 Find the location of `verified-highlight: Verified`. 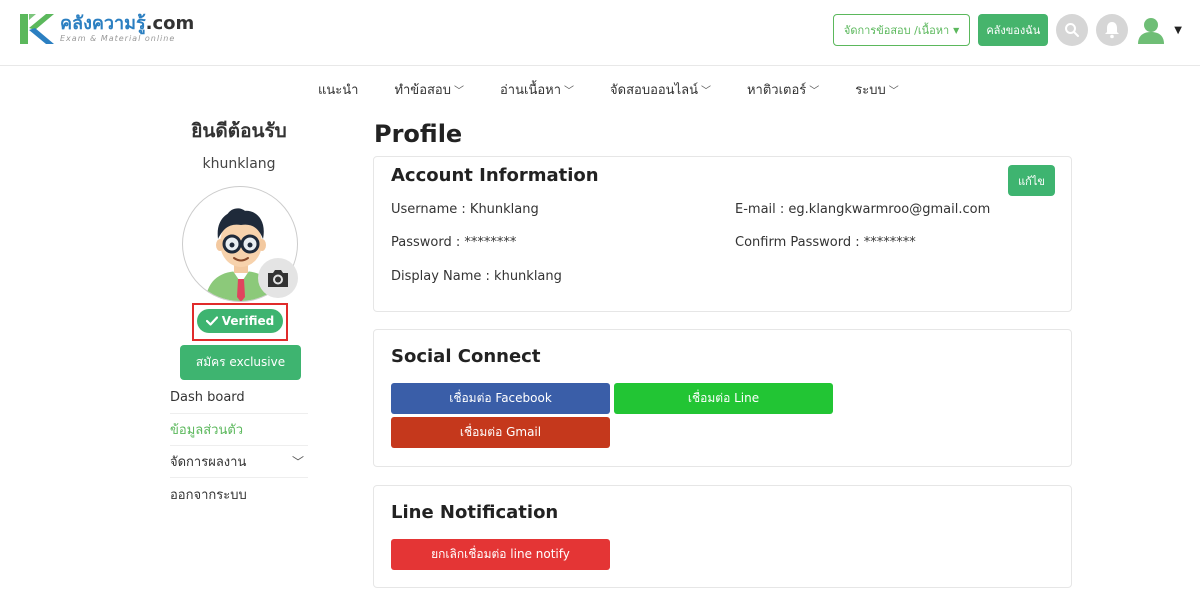

verified-highlight: Verified is located at coordinates (240, 322).